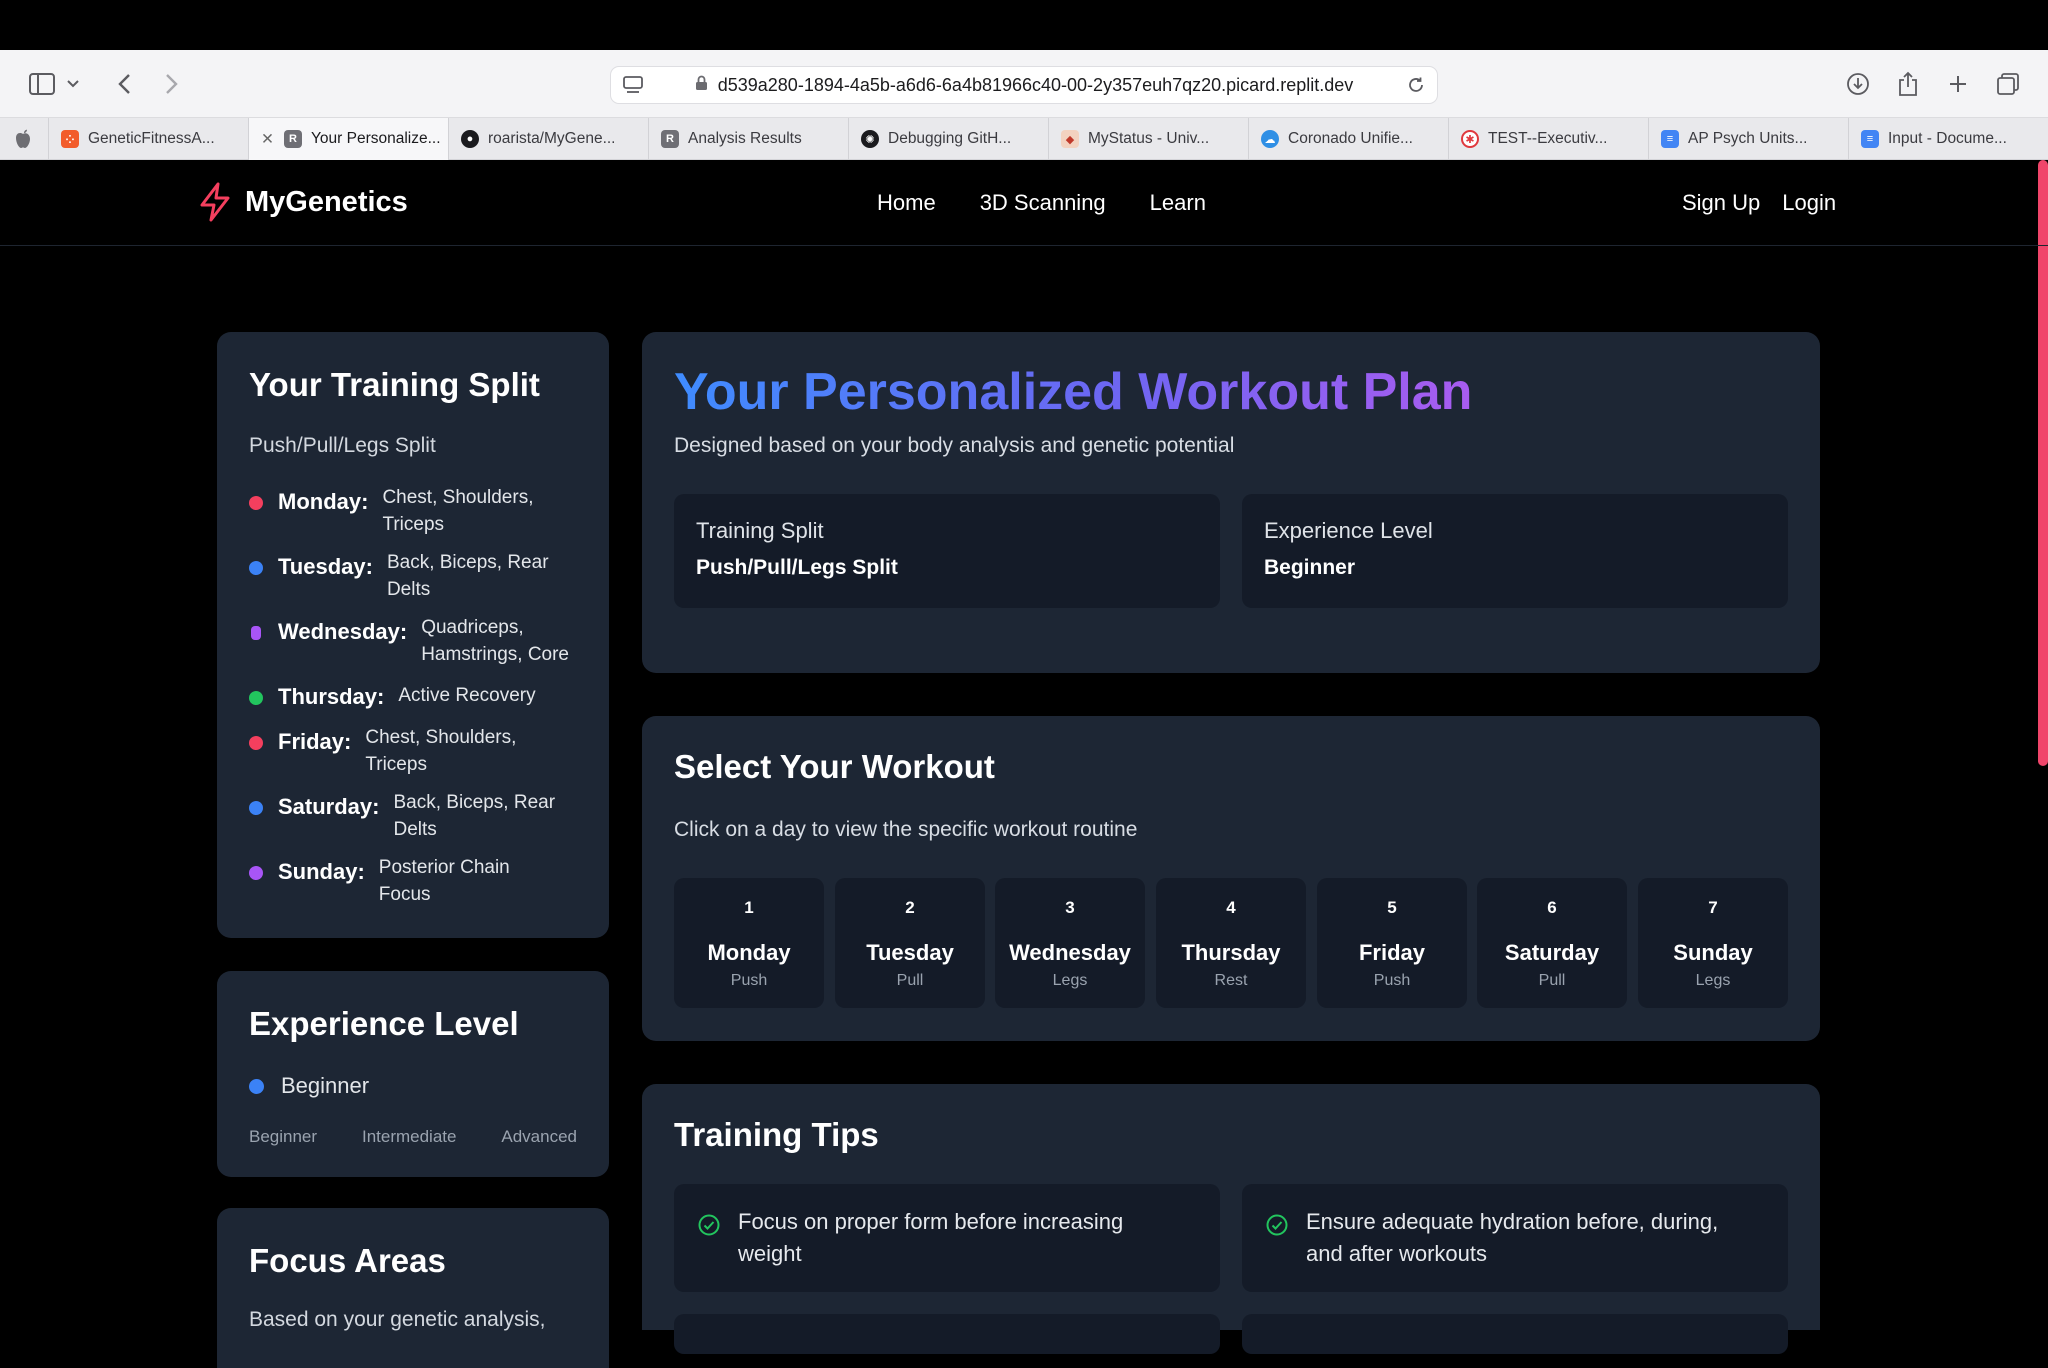 Image resolution: width=2048 pixels, height=1368 pixels. I want to click on training-split-title: Your Training Split, so click(394, 384).